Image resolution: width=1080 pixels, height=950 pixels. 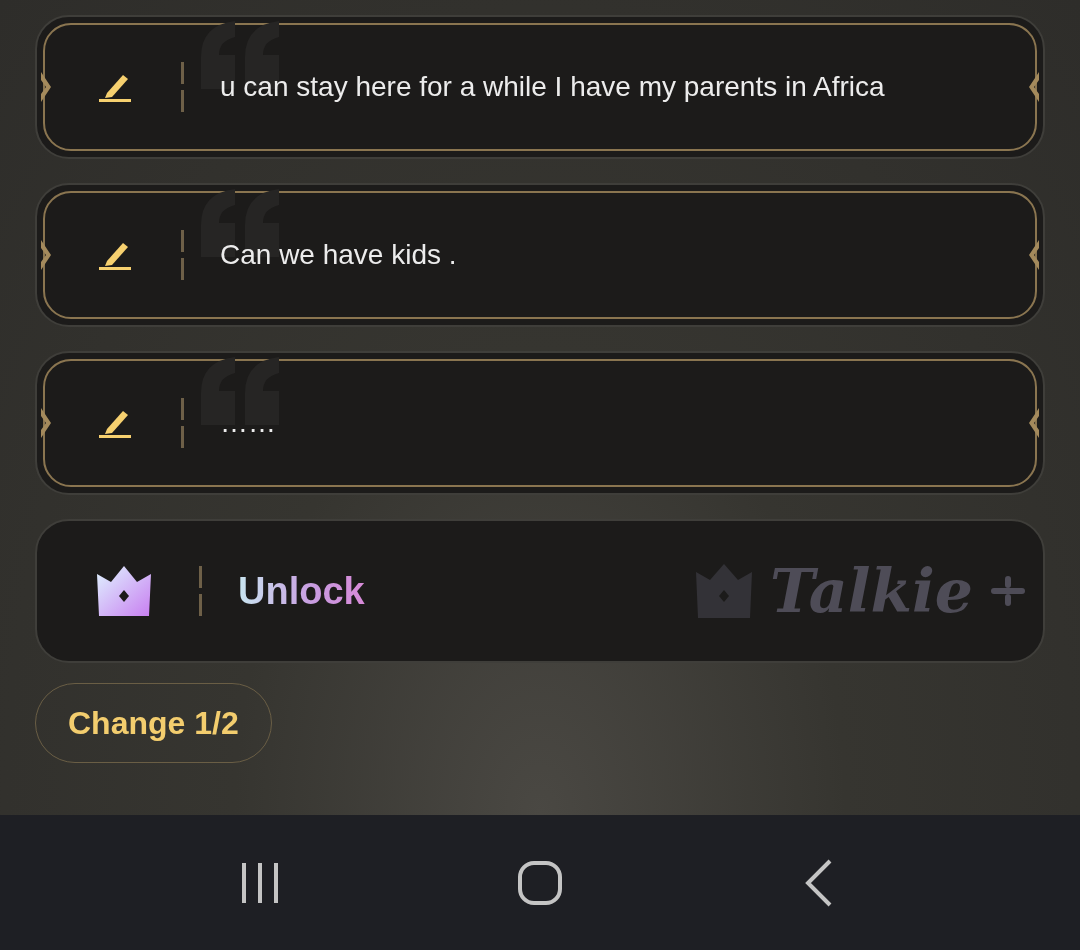 I want to click on unlock-card: Unlock Talkie, so click(x=540, y=591).